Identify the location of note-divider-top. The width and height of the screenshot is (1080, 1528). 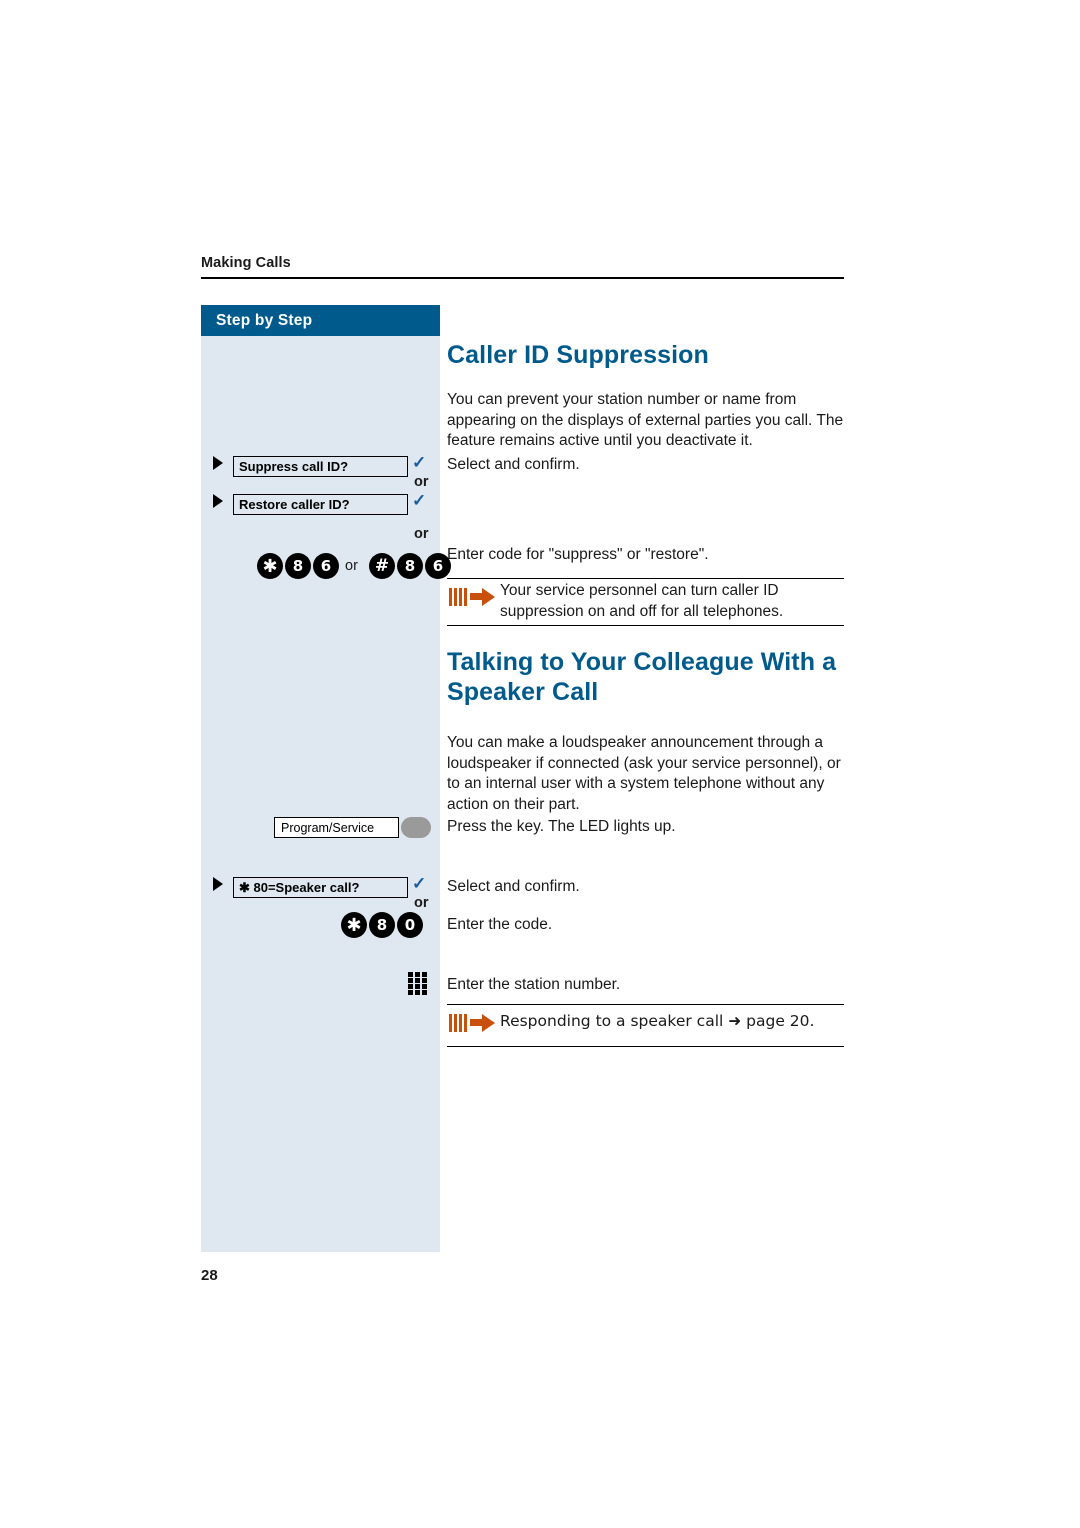
(645, 578).